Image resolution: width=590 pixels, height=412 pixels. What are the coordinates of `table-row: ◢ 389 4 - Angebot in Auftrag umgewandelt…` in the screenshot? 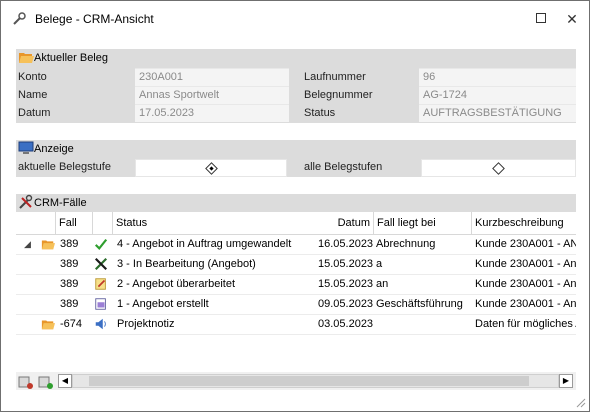 It's located at (296, 244).